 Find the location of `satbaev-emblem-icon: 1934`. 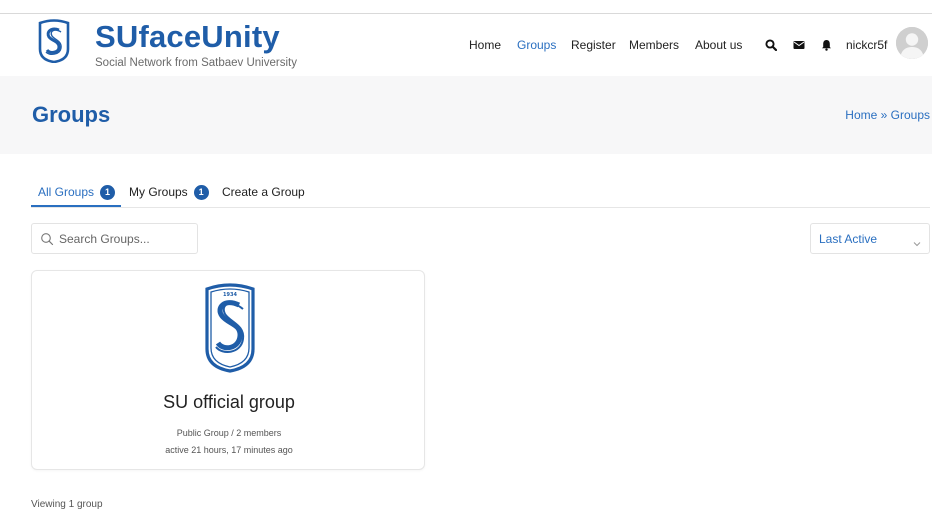

satbaev-emblem-icon: 1934 is located at coordinates (230, 328).